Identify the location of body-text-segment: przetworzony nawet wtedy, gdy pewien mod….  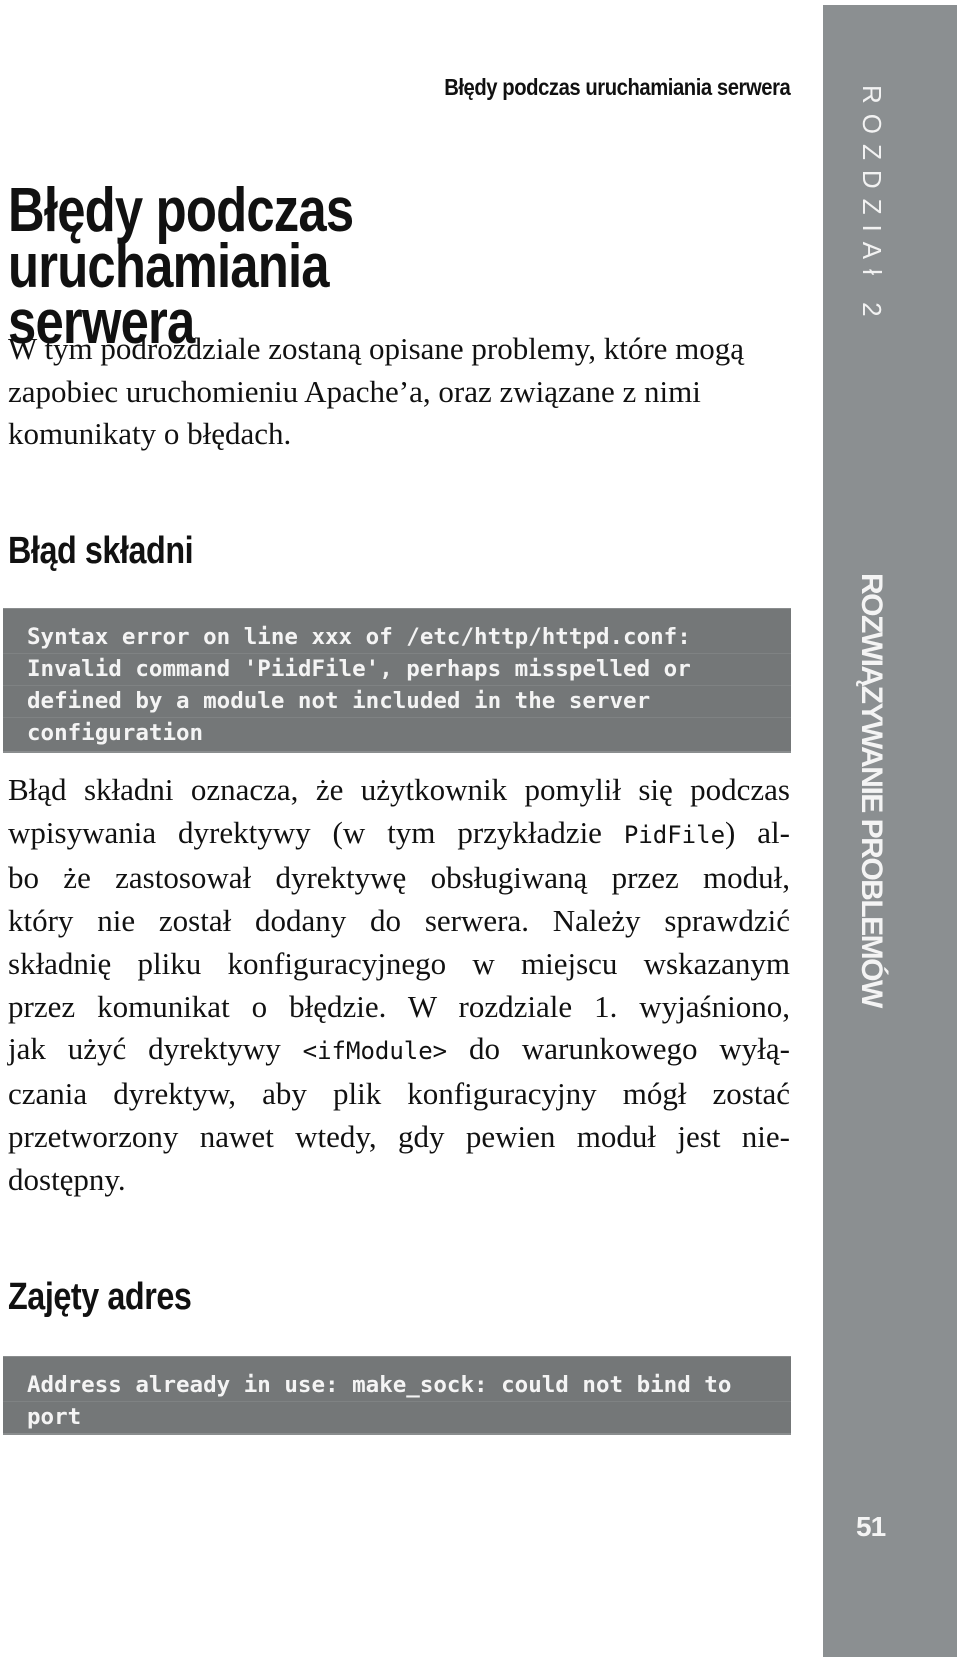
(399, 1137).